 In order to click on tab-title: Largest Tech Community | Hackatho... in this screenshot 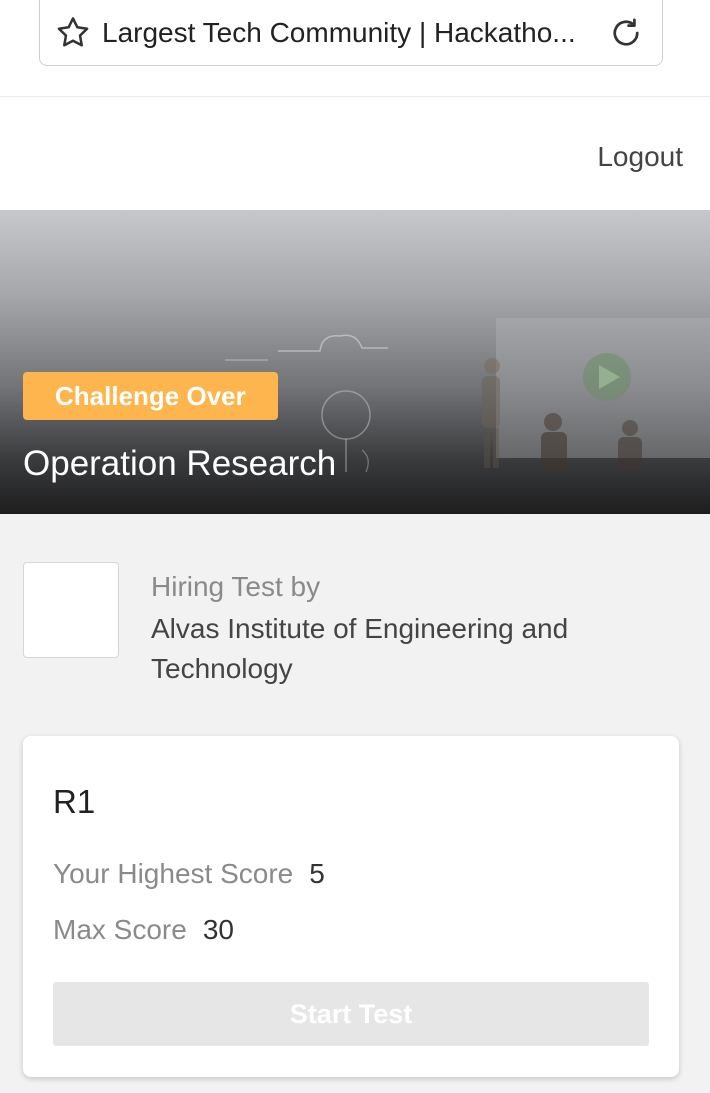, I will do `click(349, 33)`.